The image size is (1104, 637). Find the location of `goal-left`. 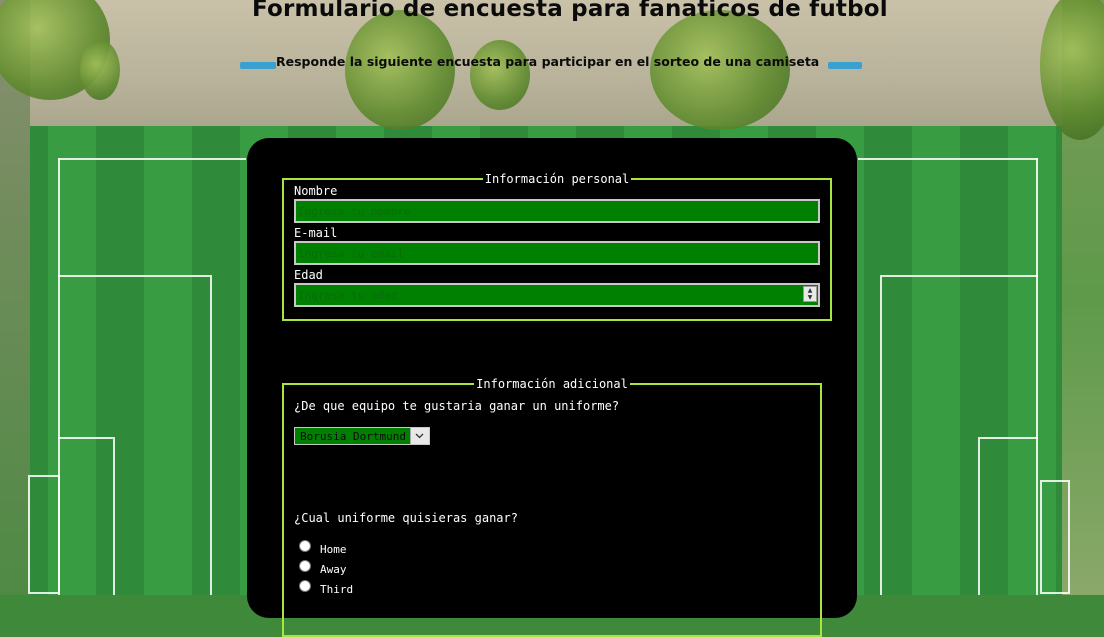

goal-left is located at coordinates (44, 534).